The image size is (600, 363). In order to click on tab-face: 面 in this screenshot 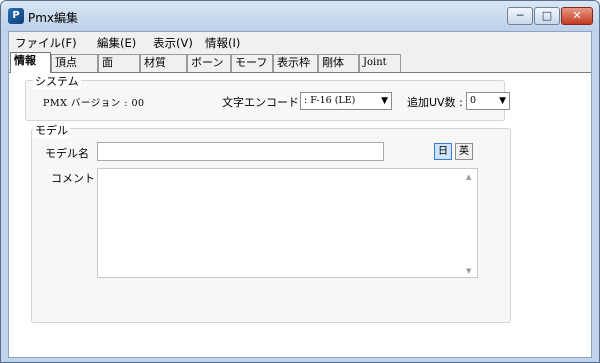, I will do `click(119, 63)`.